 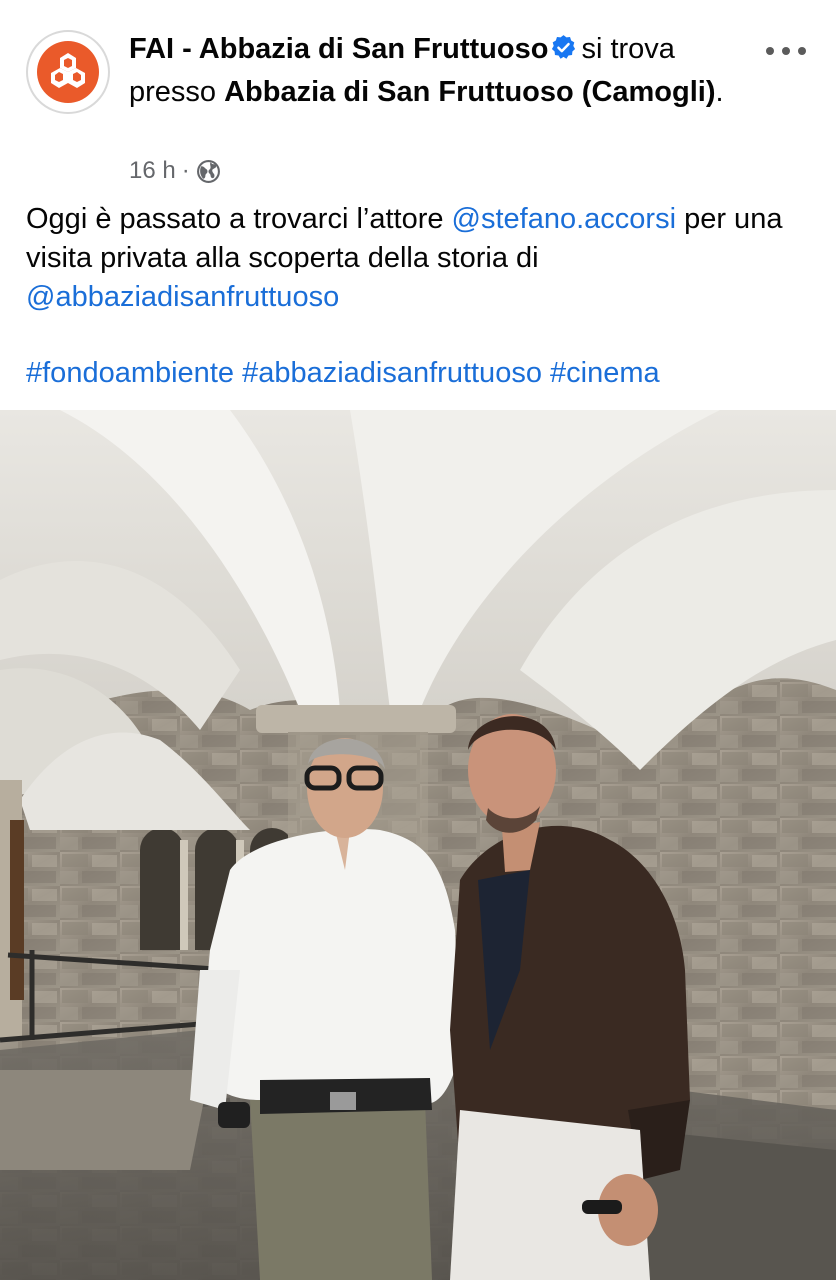 What do you see at coordinates (338, 49) in the screenshot?
I see `author-name: FAI - Abbazia di San Fruttuoso` at bounding box center [338, 49].